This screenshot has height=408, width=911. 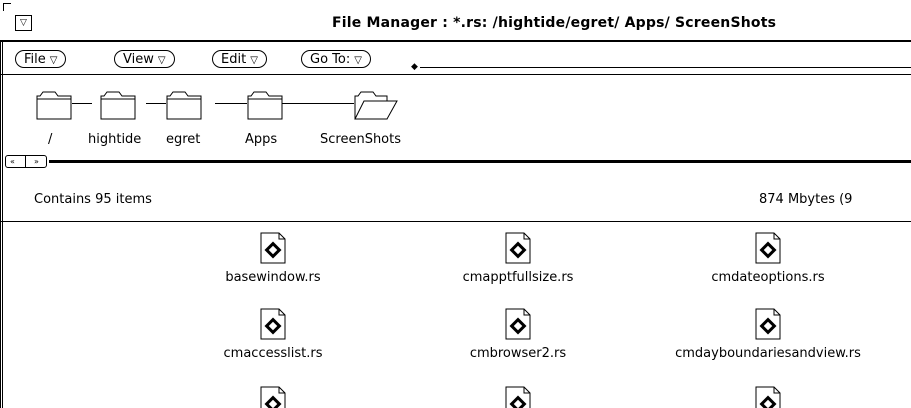 I want to click on file-name: cmaccesslist.rs, so click(x=273, y=353).